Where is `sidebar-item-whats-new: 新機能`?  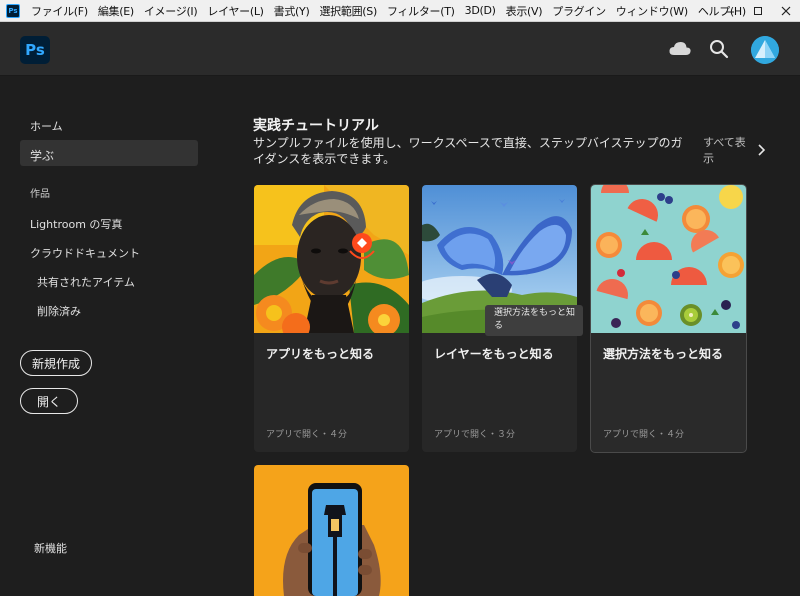 sidebar-item-whats-new: 新機能 is located at coordinates (50, 548).